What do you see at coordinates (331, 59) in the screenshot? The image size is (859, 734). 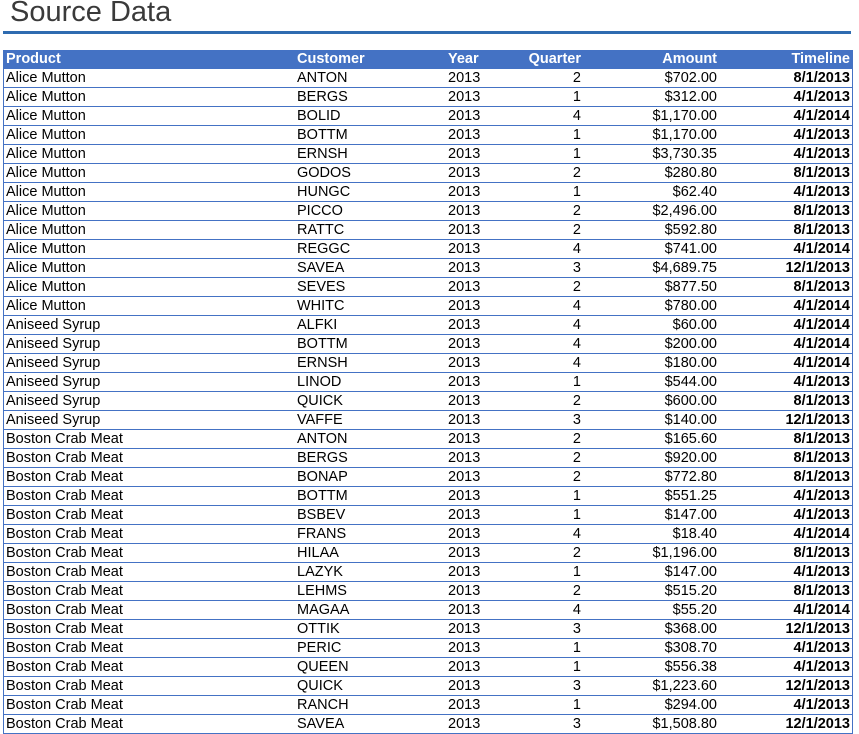 I see `header-customer: Customer` at bounding box center [331, 59].